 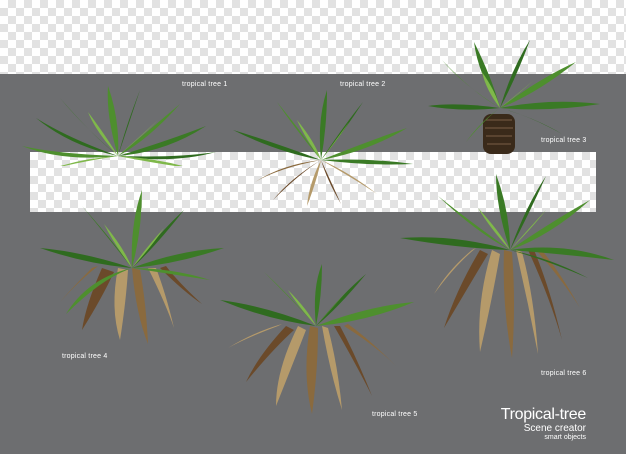 I want to click on tropical-tree-5-image, so click(x=317, y=339).